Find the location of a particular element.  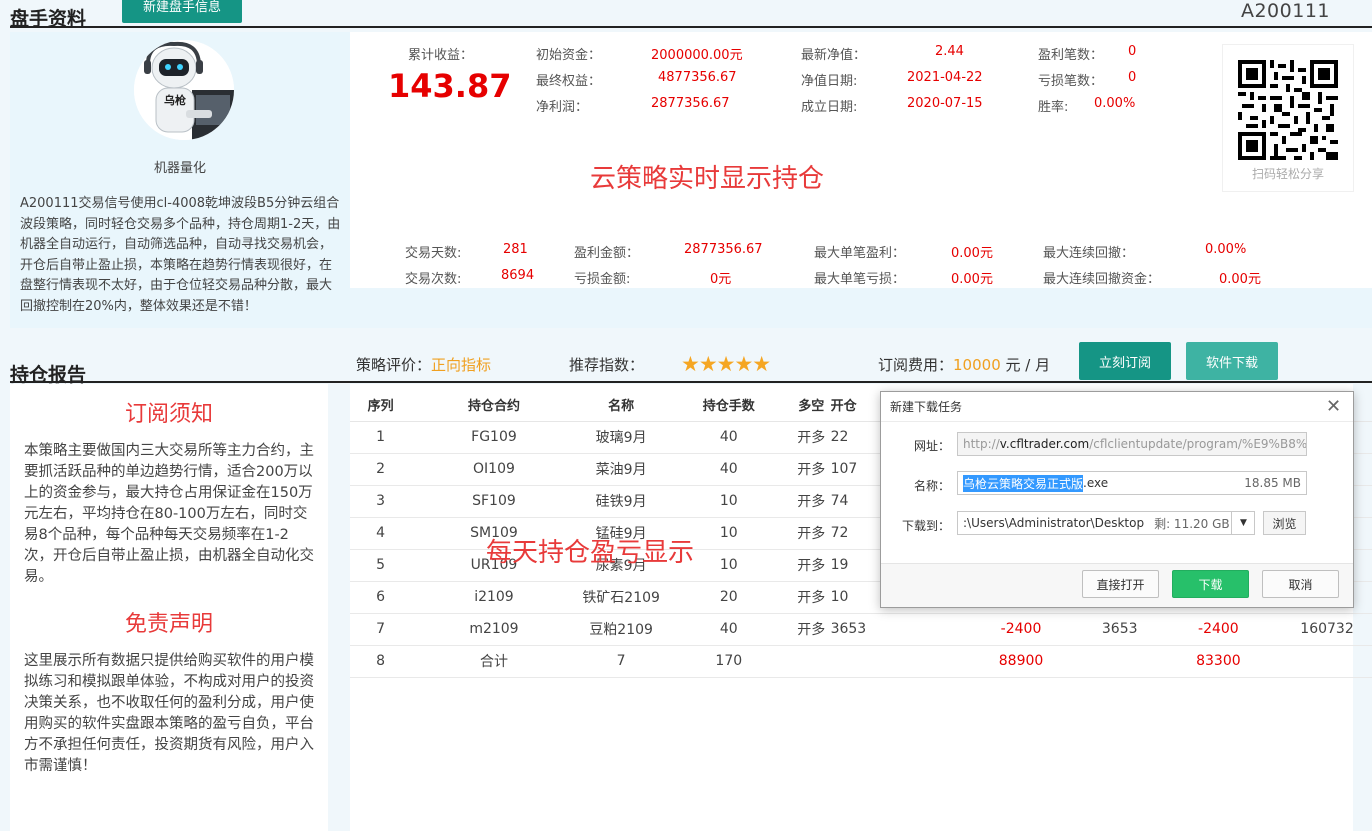

table-cell: 菜油9月 is located at coordinates (621, 469).